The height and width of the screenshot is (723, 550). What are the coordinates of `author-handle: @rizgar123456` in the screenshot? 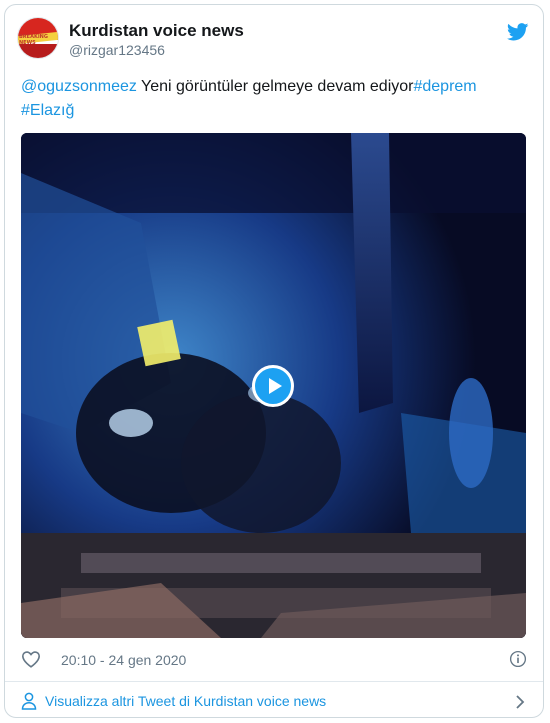 It's located at (117, 50).